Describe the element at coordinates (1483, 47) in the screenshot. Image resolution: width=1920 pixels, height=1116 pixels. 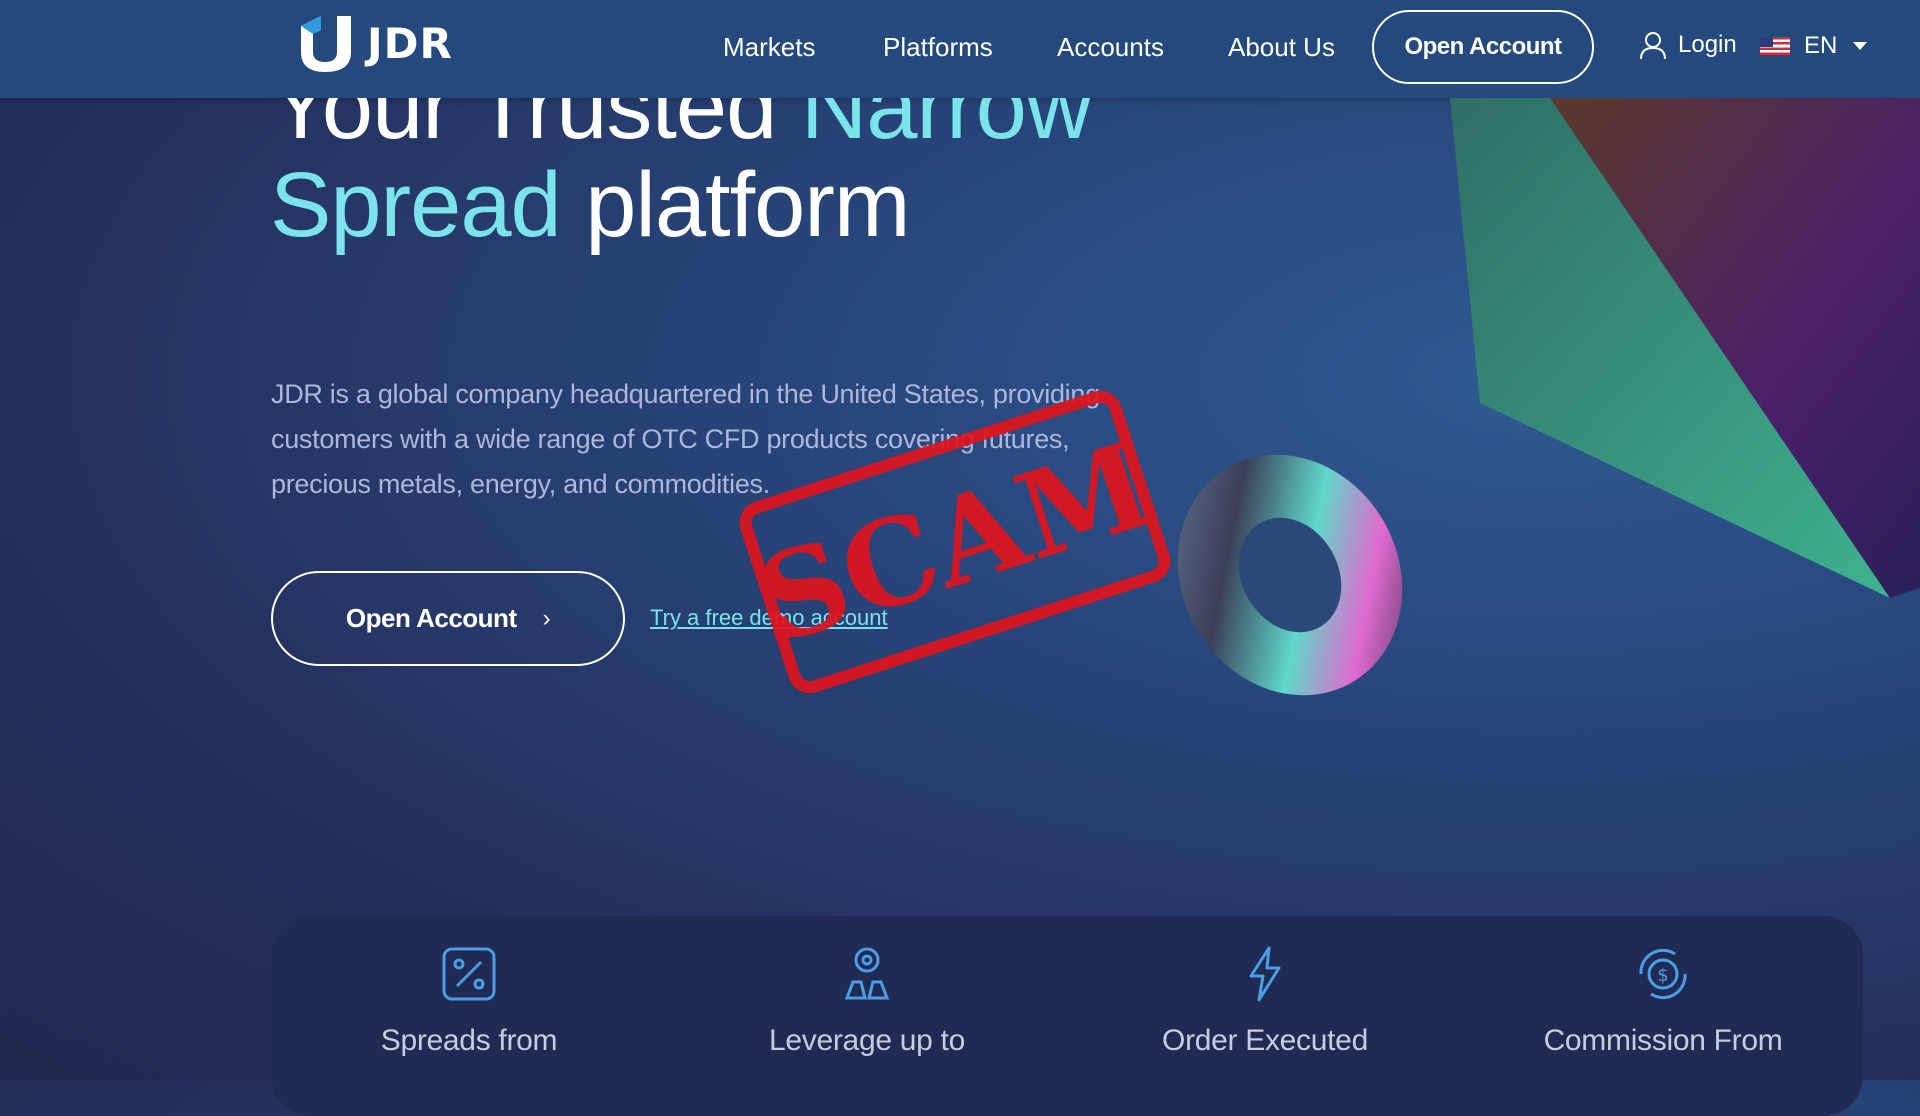
I see `open-account-button: Open Account` at that location.